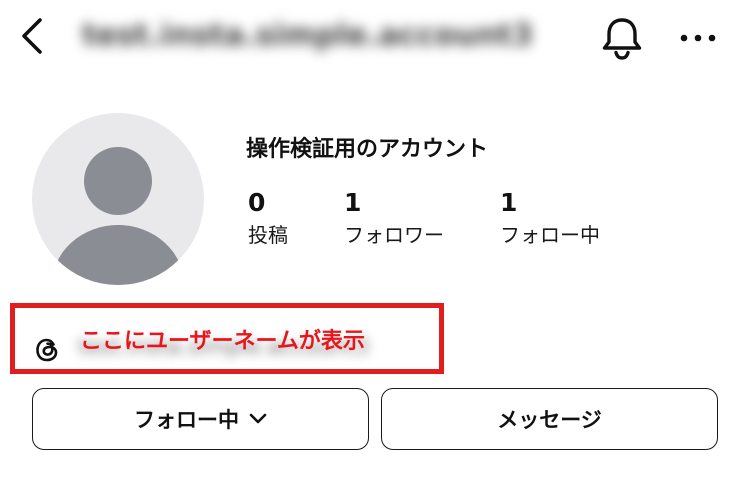  What do you see at coordinates (353, 202) in the screenshot?
I see `followers-count: 1` at bounding box center [353, 202].